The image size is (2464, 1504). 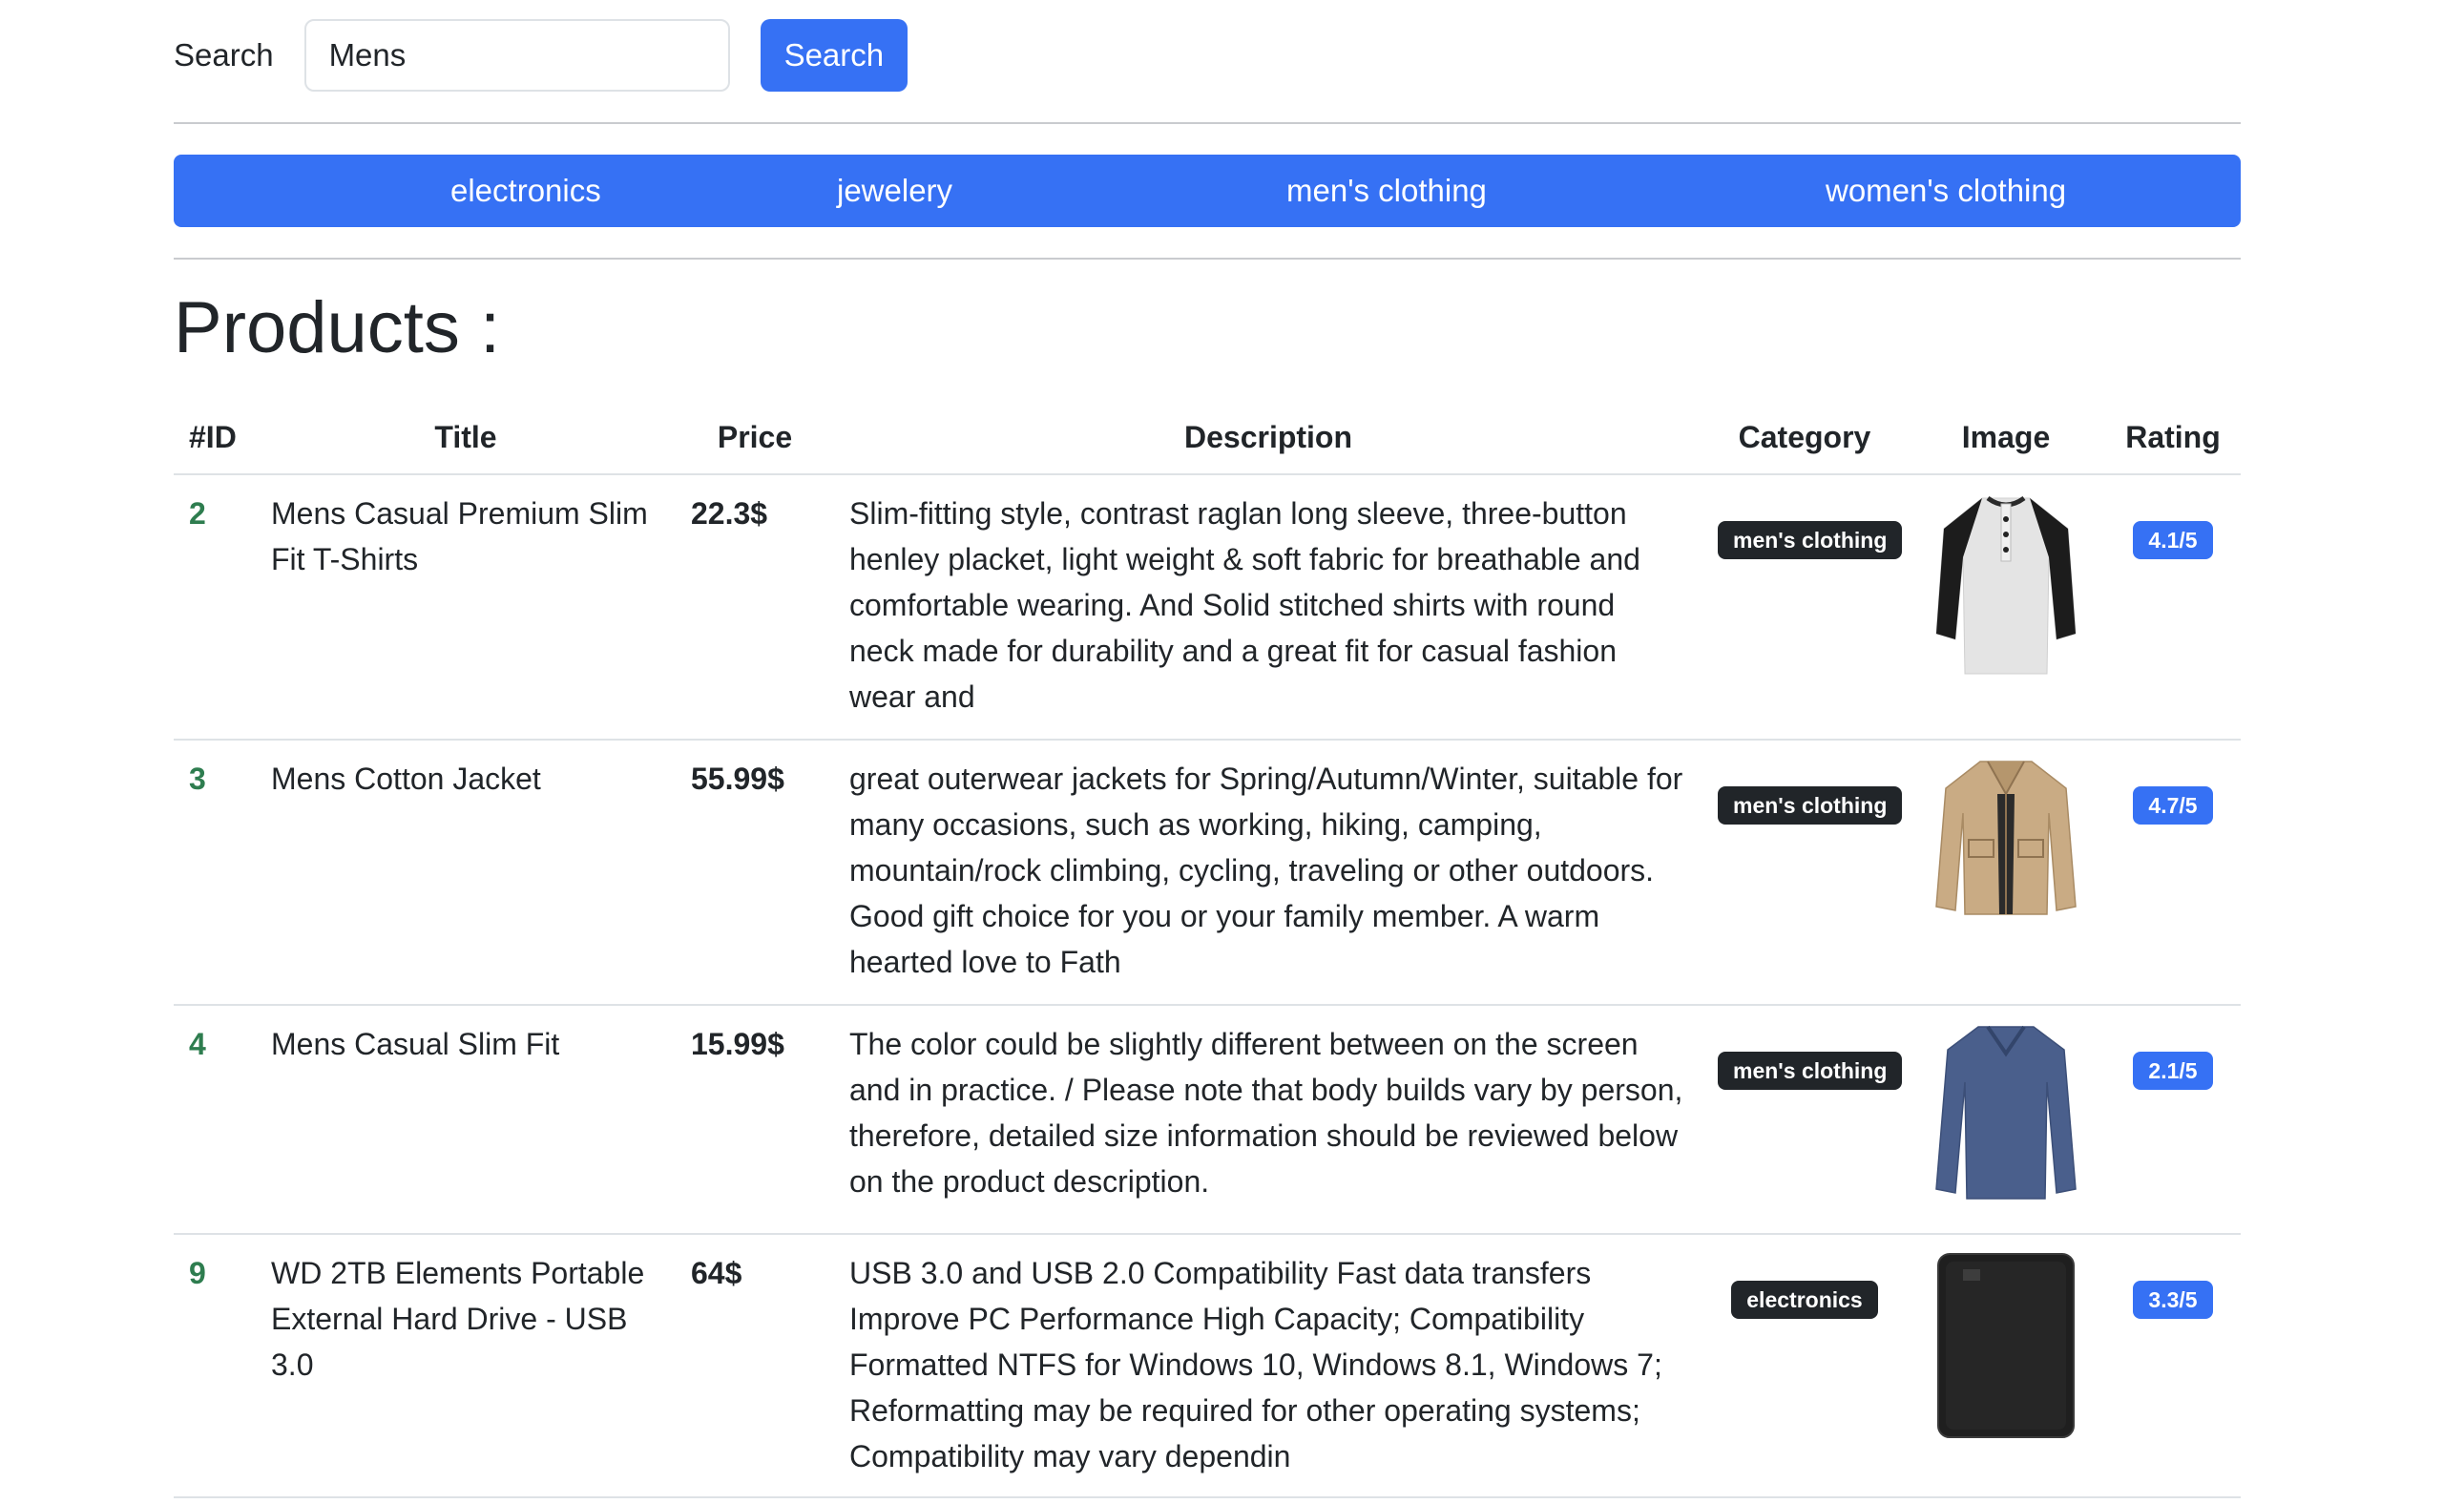 I want to click on category-link-electronics: electronics, so click(x=525, y=191).